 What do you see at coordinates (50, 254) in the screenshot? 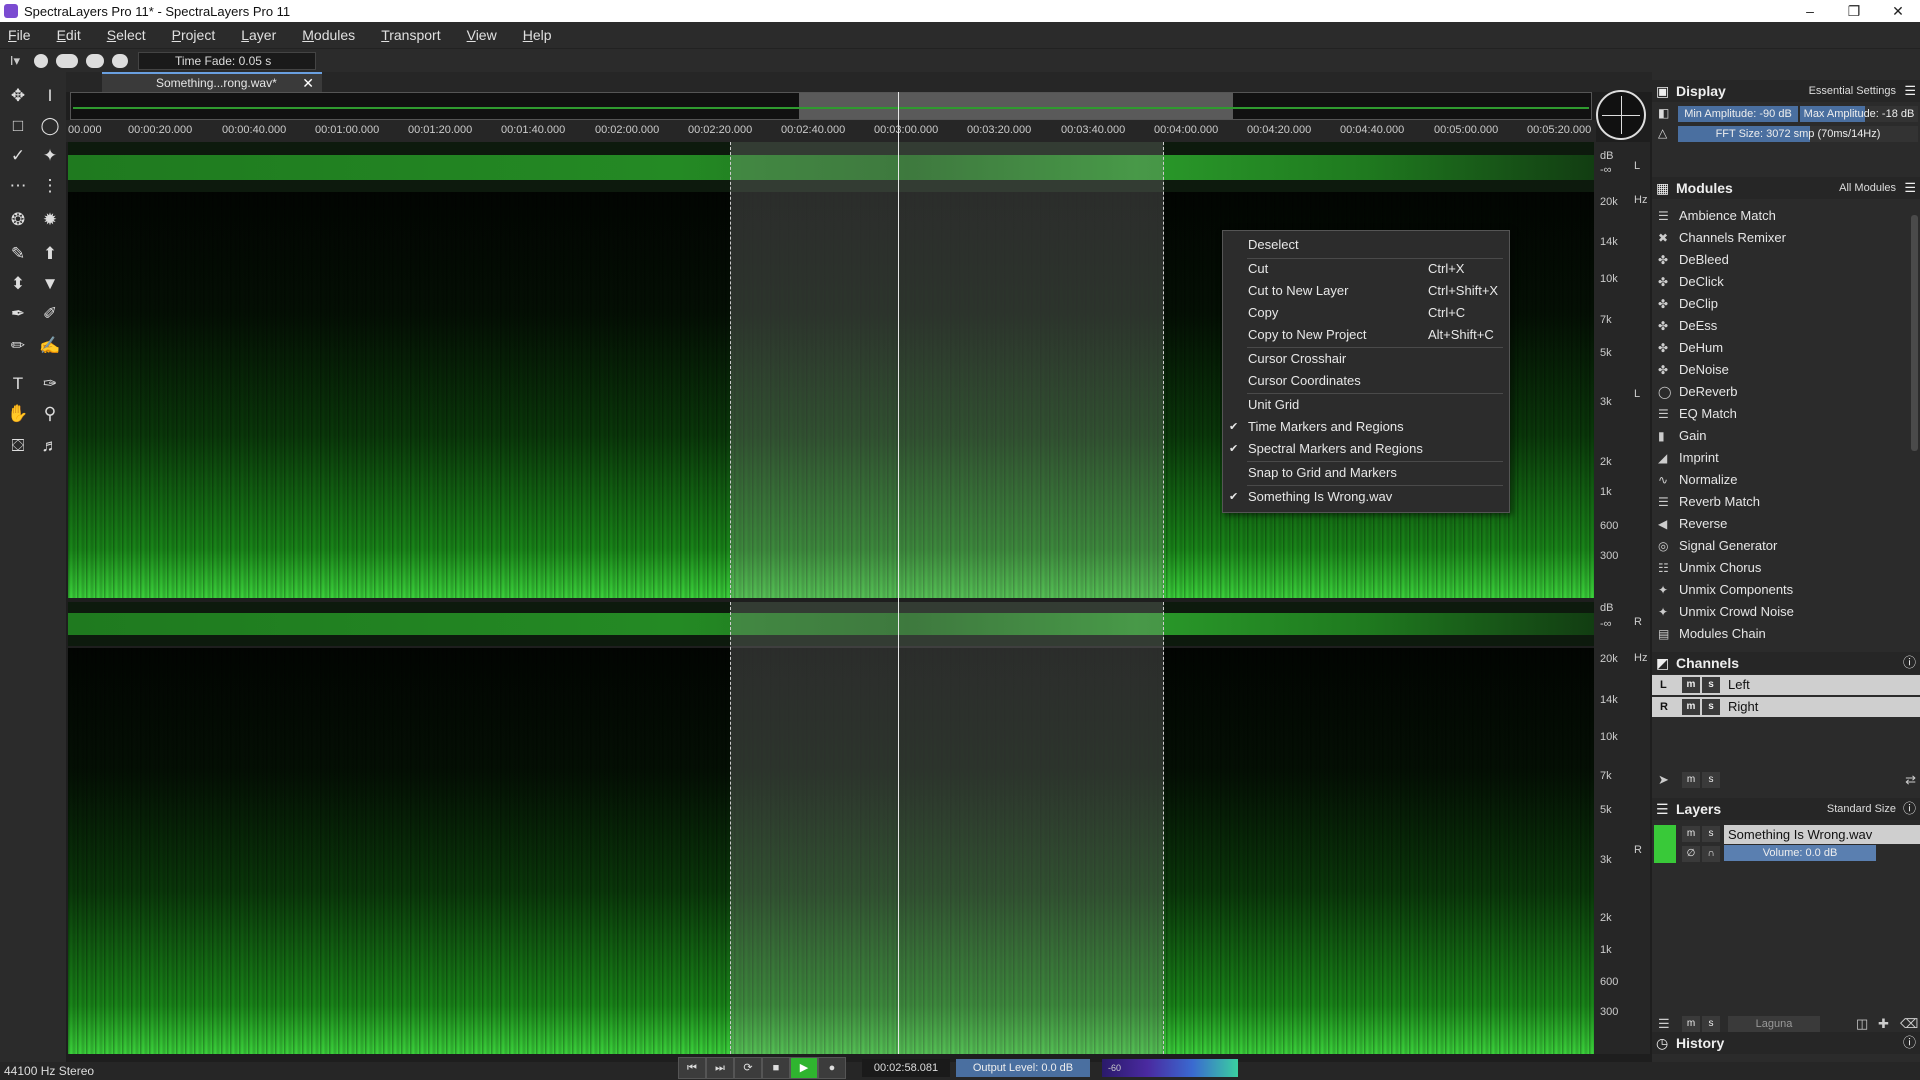
I see `pull-up-icon: ⬆` at bounding box center [50, 254].